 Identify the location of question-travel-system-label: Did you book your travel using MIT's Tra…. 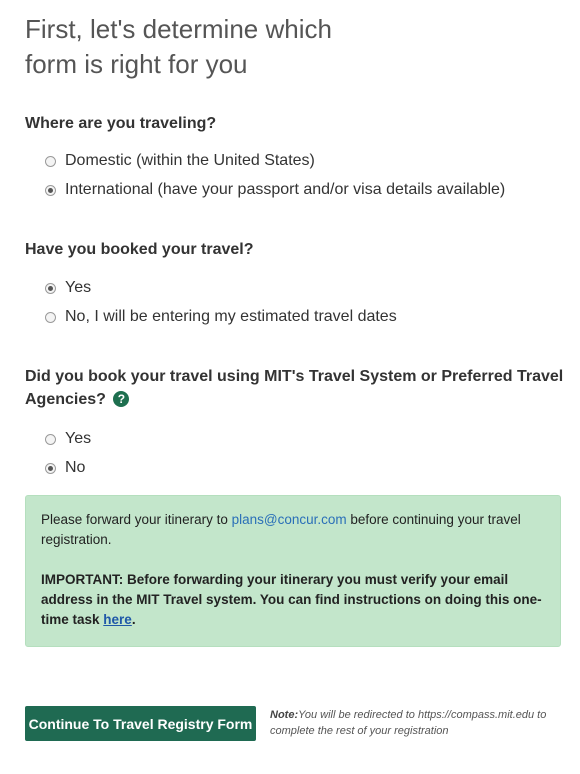
(294, 388).